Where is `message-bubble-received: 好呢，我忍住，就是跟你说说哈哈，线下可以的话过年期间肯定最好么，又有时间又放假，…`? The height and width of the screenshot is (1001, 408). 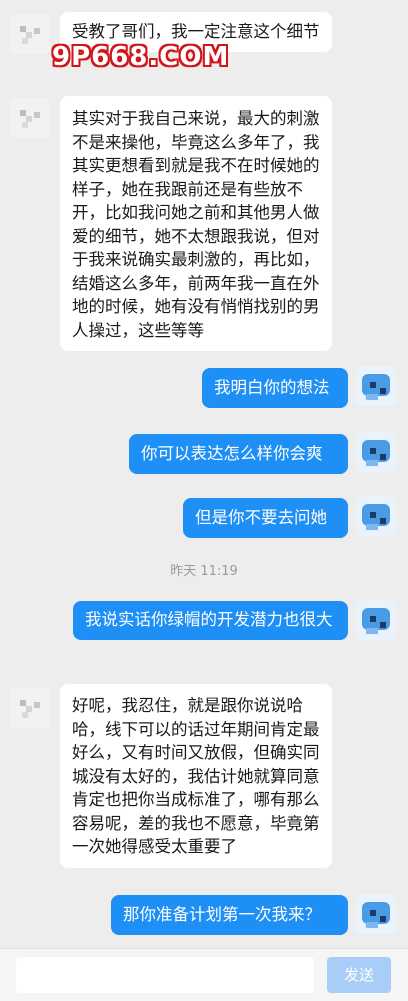
message-bubble-received: 好呢，我忍住，就是跟你说说哈哈，线下可以的话过年期间肯定最好么，又有时间又放假，… is located at coordinates (196, 776).